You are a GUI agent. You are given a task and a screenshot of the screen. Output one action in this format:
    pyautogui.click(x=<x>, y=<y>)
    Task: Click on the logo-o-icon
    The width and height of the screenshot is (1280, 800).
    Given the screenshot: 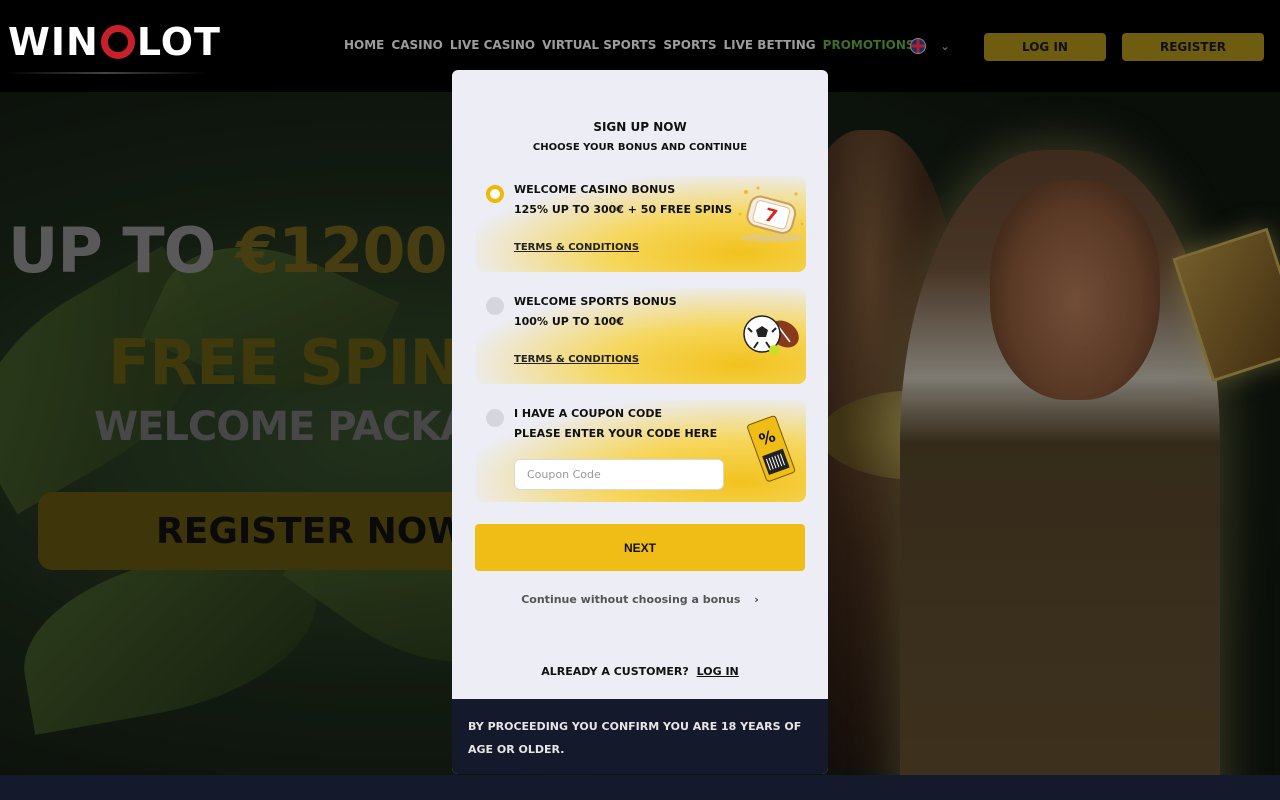 What is the action you would take?
    pyautogui.click(x=117, y=42)
    